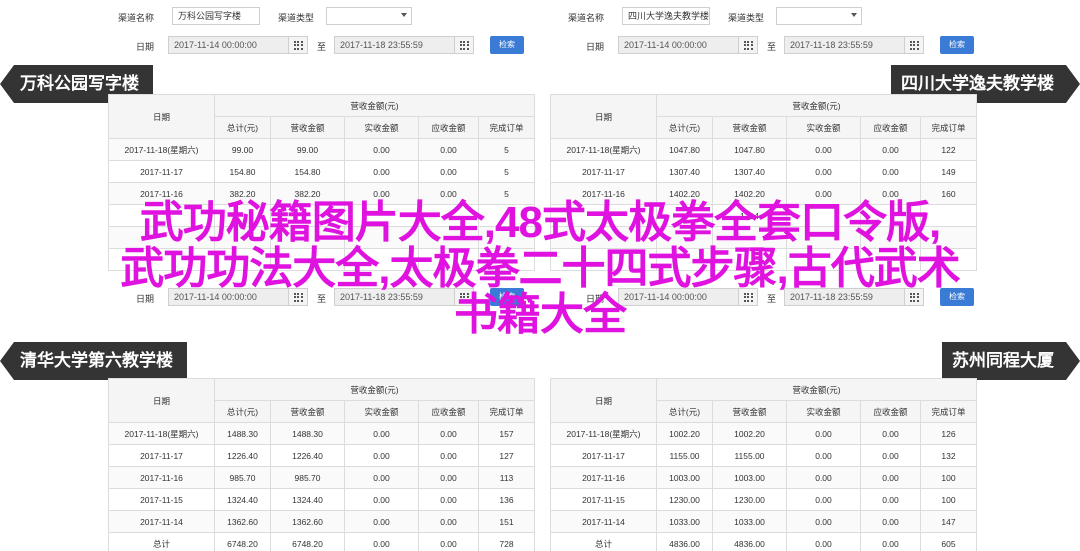  Describe the element at coordinates (763, 433) in the screenshot. I see `table-row: 2017-11-18(星期六) 1002.20 1002.20 0.00 0.00 126` at that location.